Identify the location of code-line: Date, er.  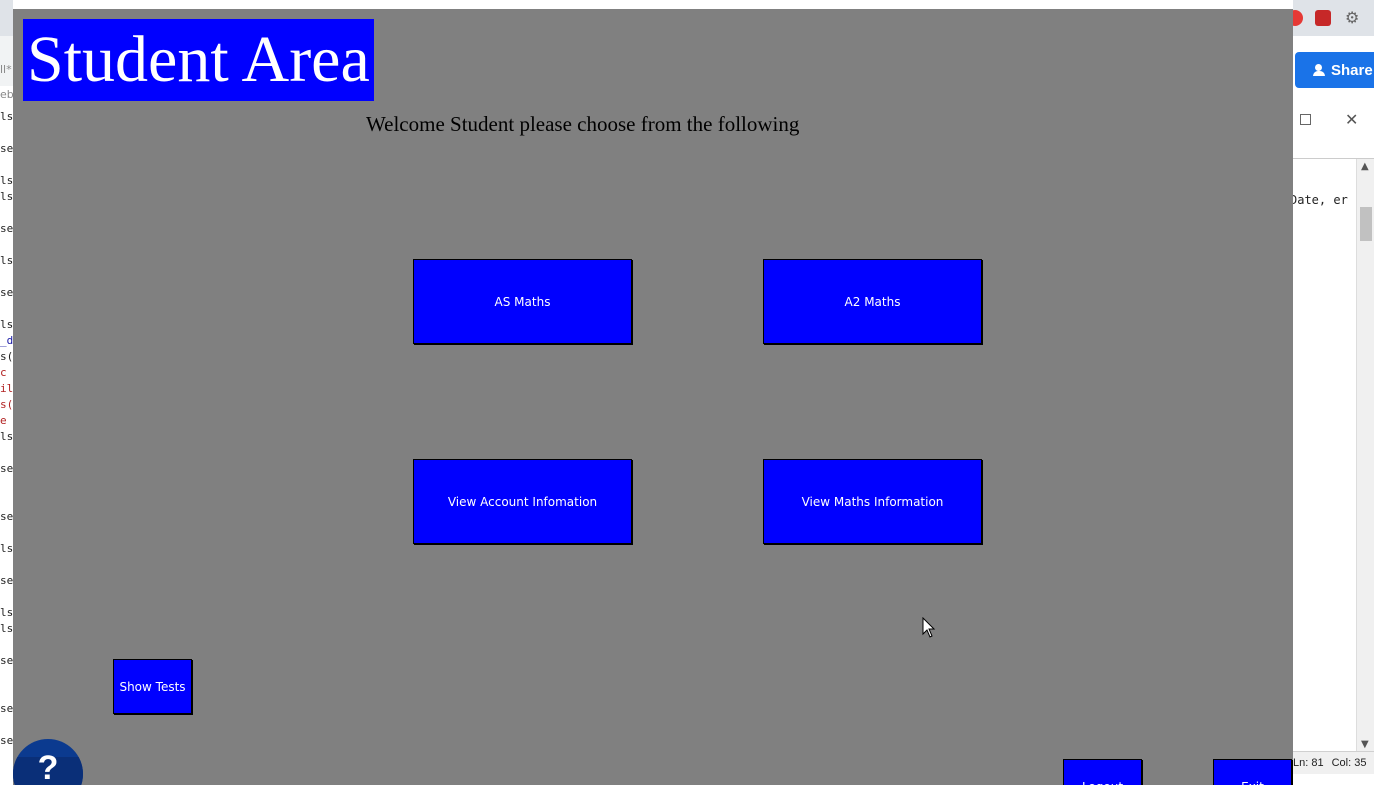
(1320, 200).